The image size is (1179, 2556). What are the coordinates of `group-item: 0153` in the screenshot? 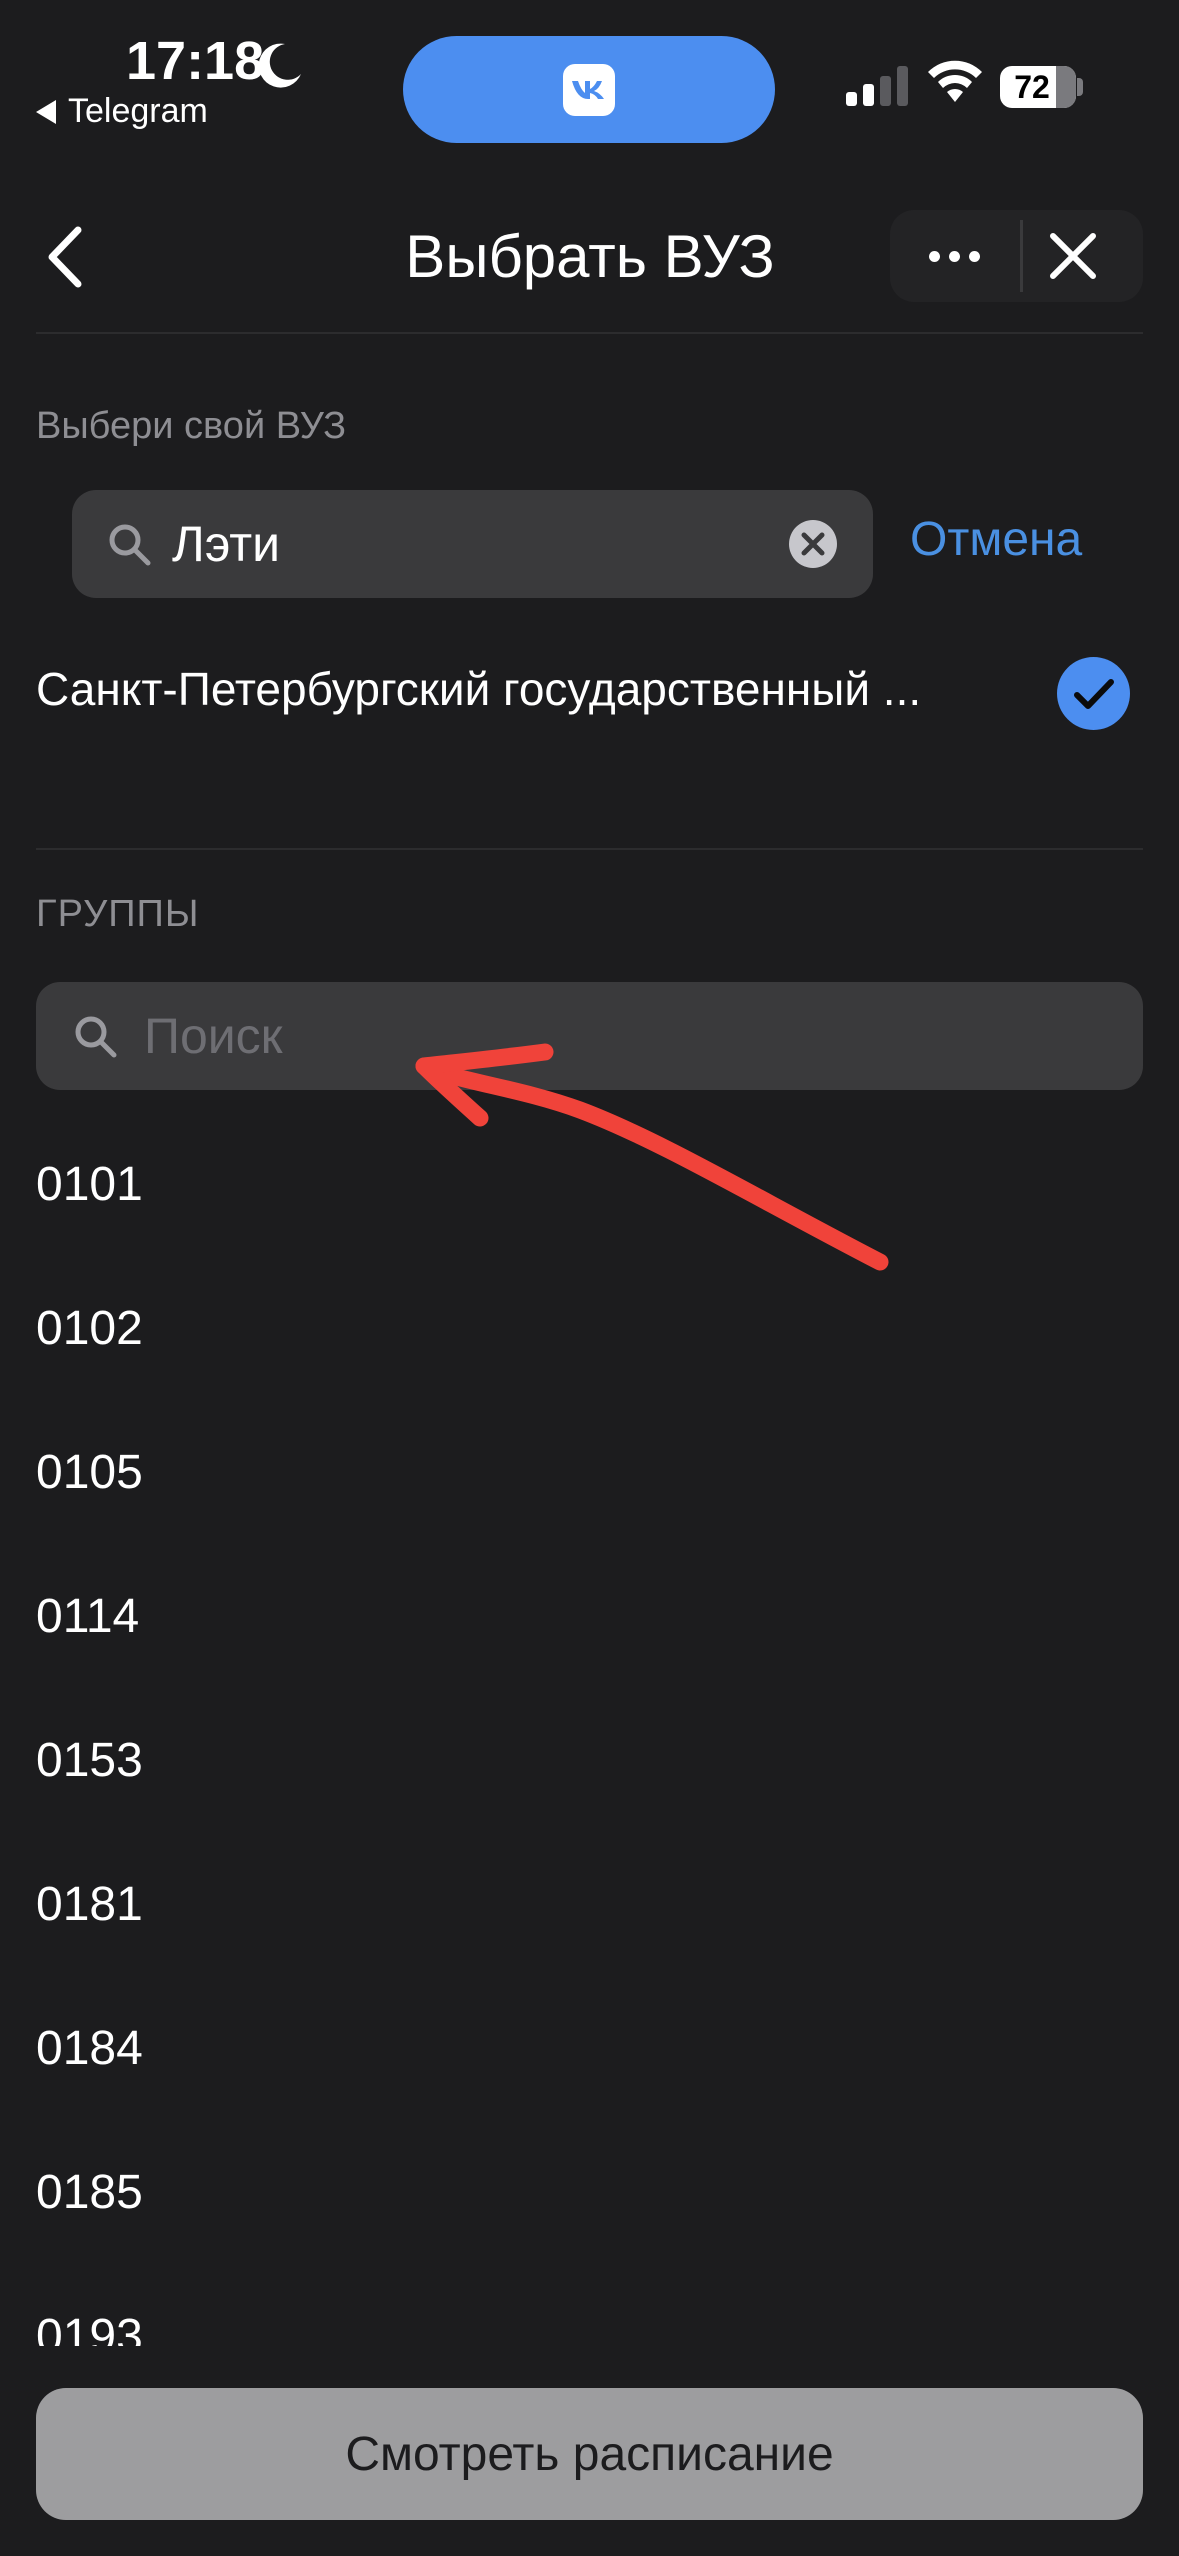 It's located at (586, 1798).